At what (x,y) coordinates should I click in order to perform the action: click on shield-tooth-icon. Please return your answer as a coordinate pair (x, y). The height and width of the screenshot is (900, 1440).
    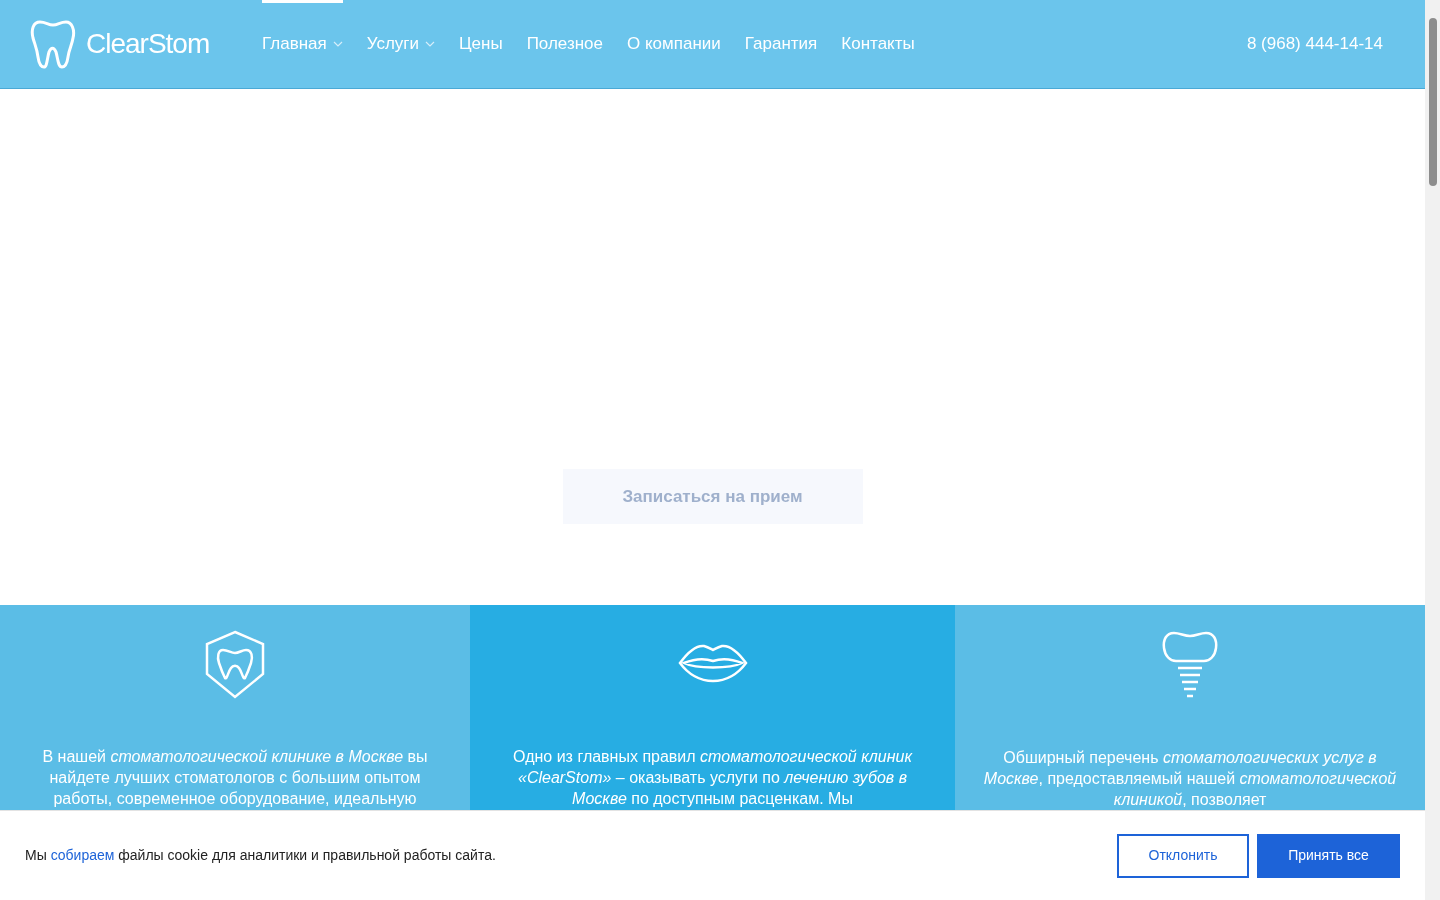
    Looking at the image, I should click on (235, 665).